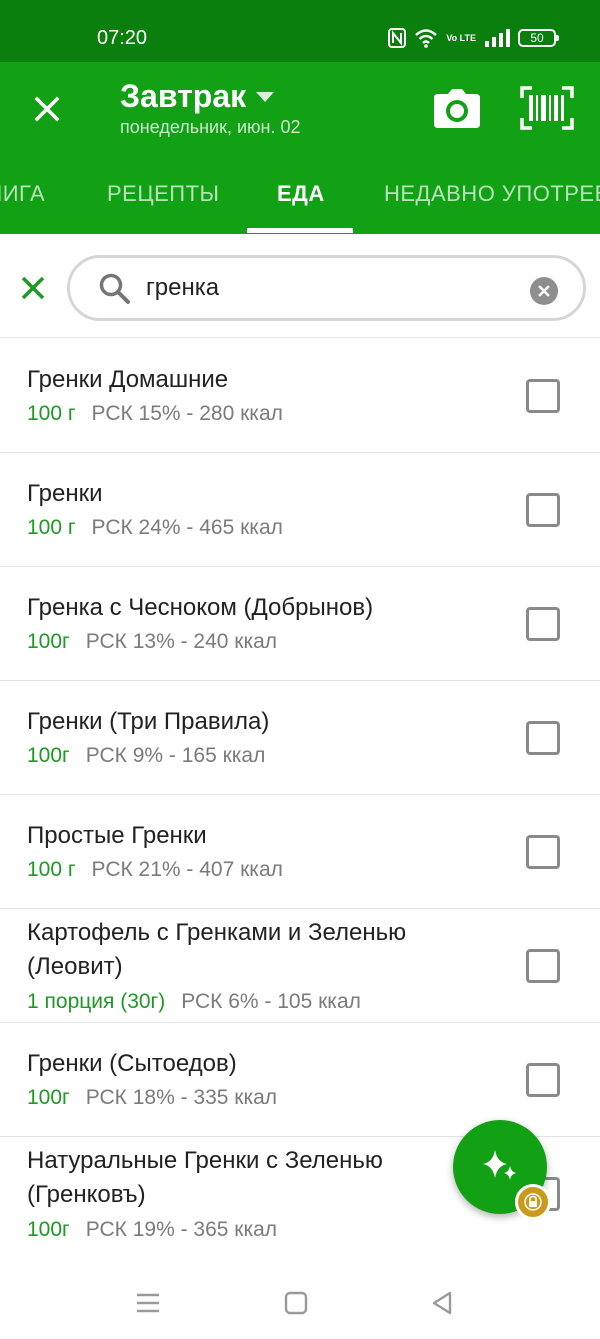 The height and width of the screenshot is (1339, 600). What do you see at coordinates (132, 1063) in the screenshot?
I see `food-name: Гренки (Сытоедов)` at bounding box center [132, 1063].